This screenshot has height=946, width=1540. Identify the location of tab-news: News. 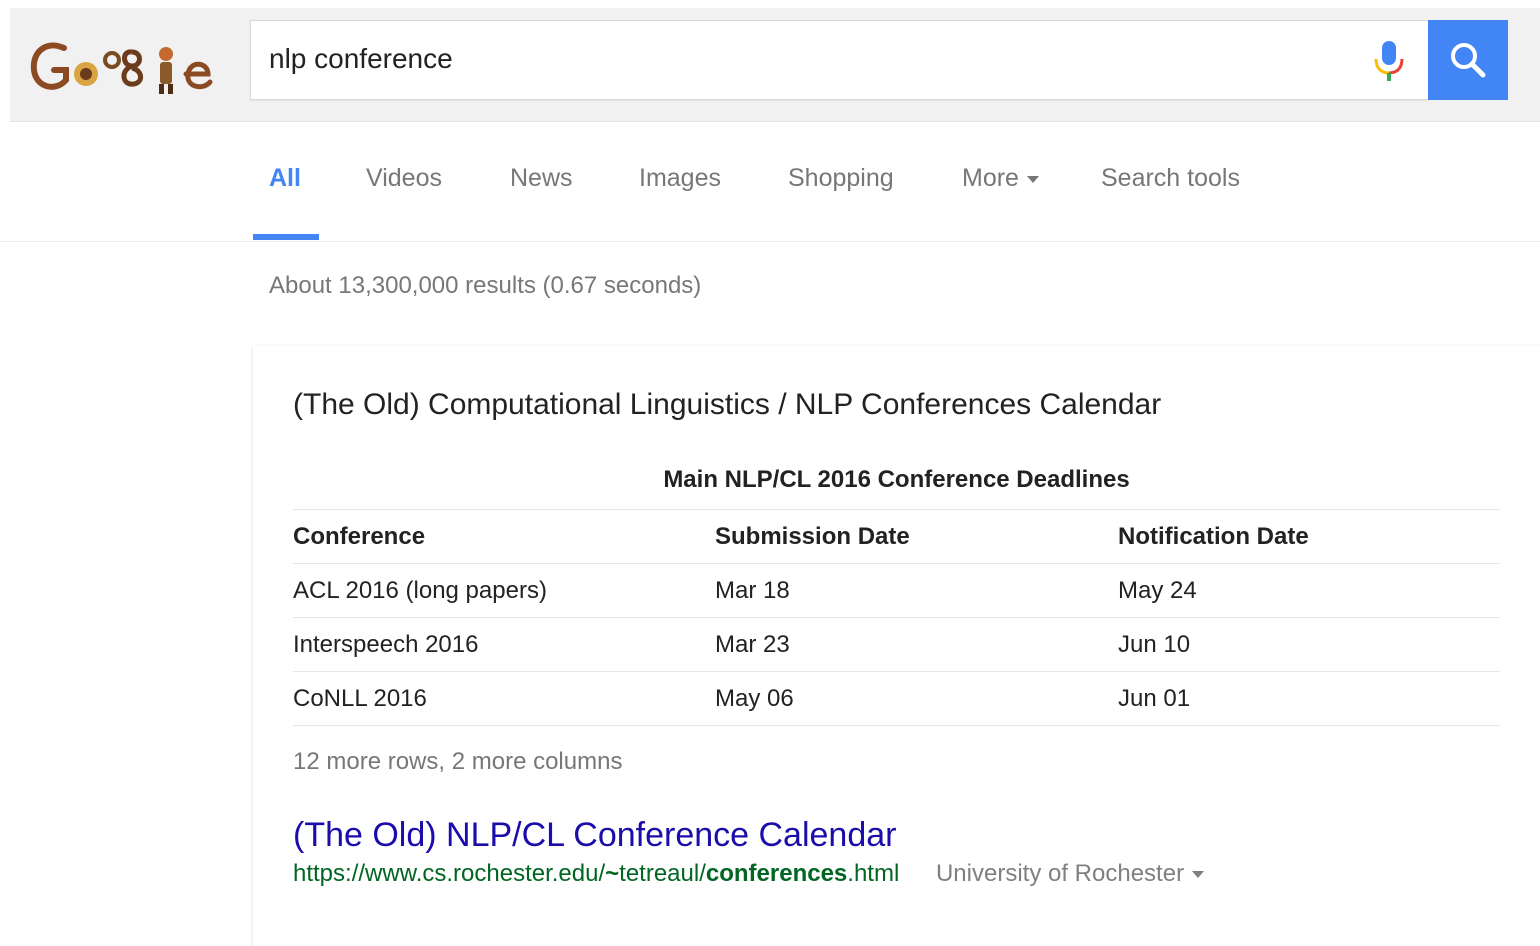
(541, 178).